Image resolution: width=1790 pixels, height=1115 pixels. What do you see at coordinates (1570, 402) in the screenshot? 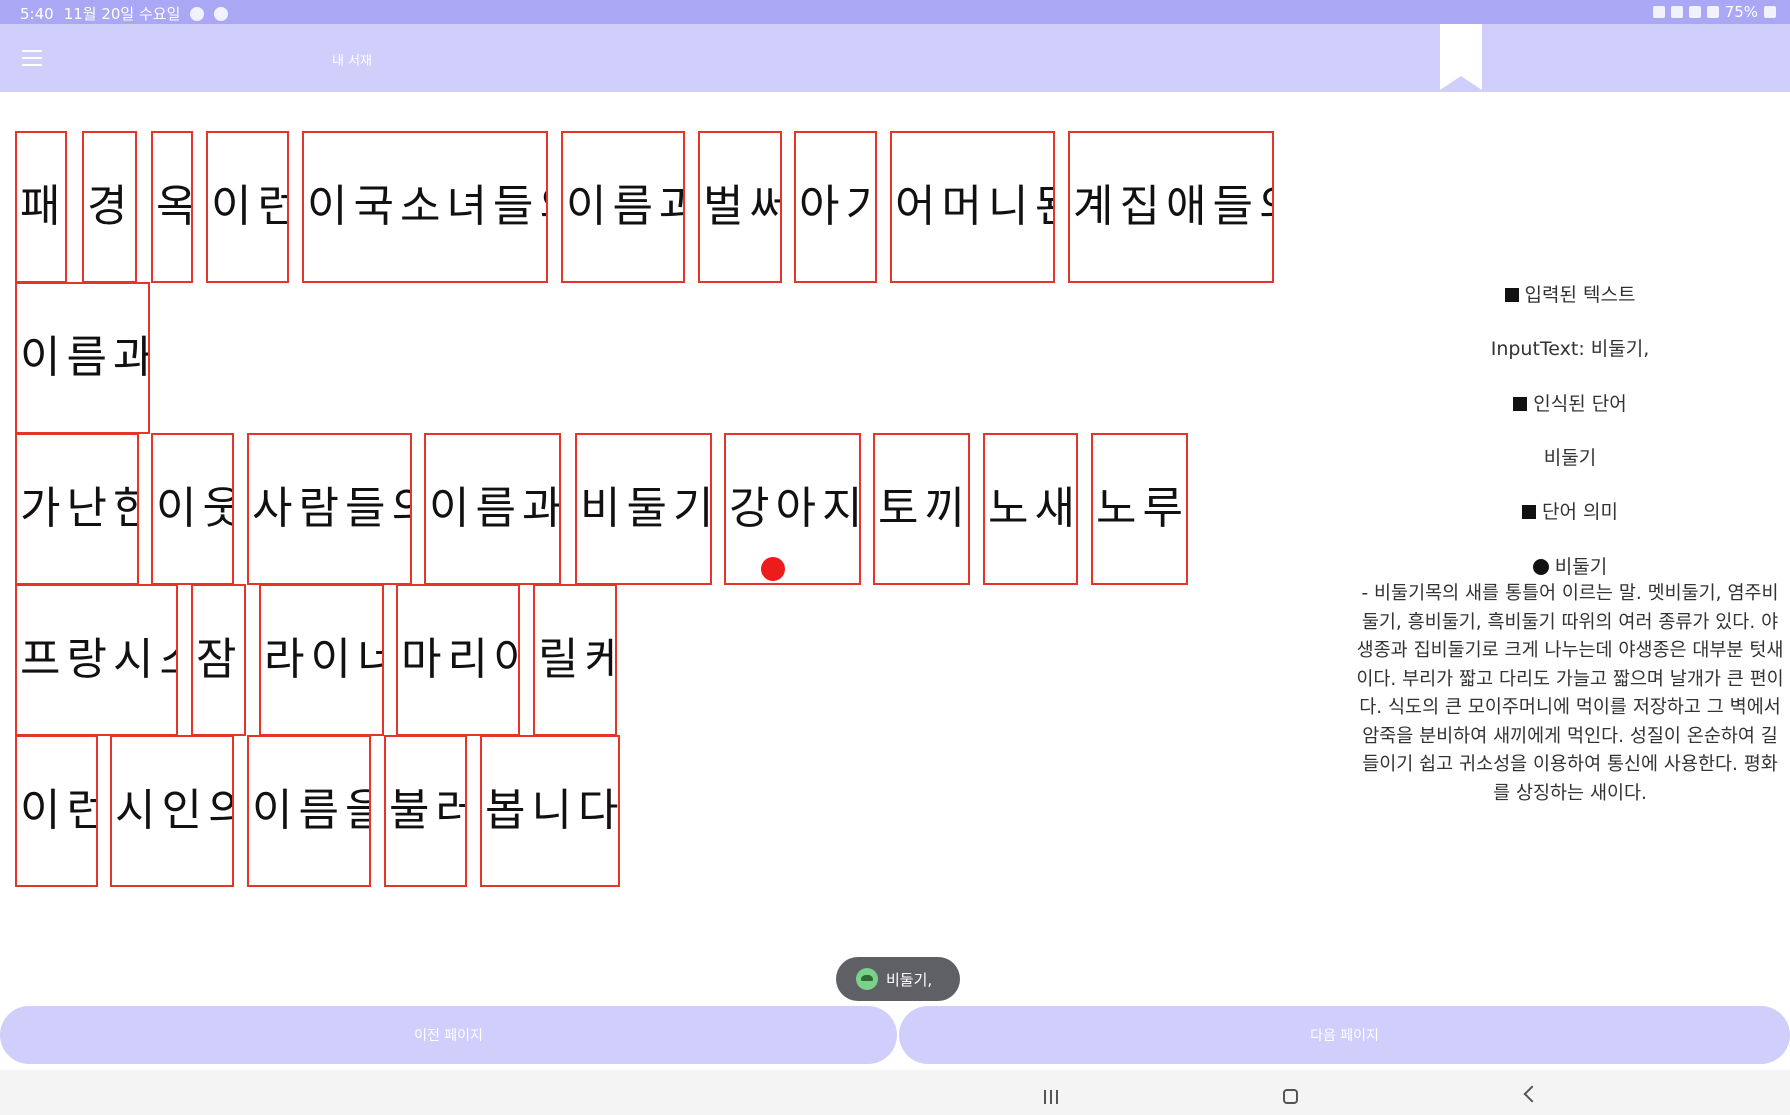
I see `recognized-heading: 인식된 단어` at bounding box center [1570, 402].